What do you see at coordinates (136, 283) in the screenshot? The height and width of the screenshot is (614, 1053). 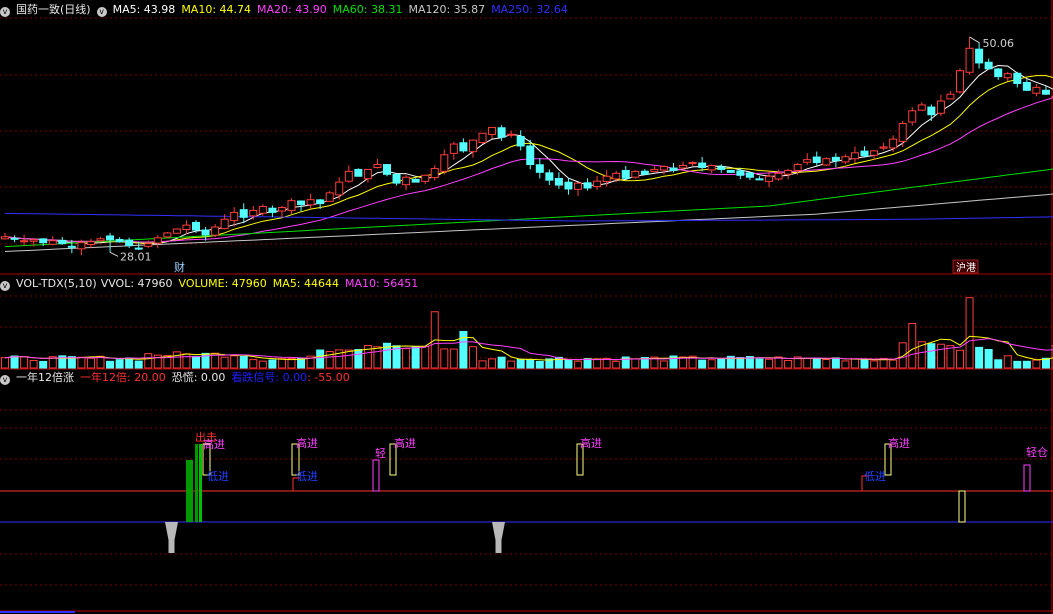 I see `vvol-value: VVOL: 47960` at bounding box center [136, 283].